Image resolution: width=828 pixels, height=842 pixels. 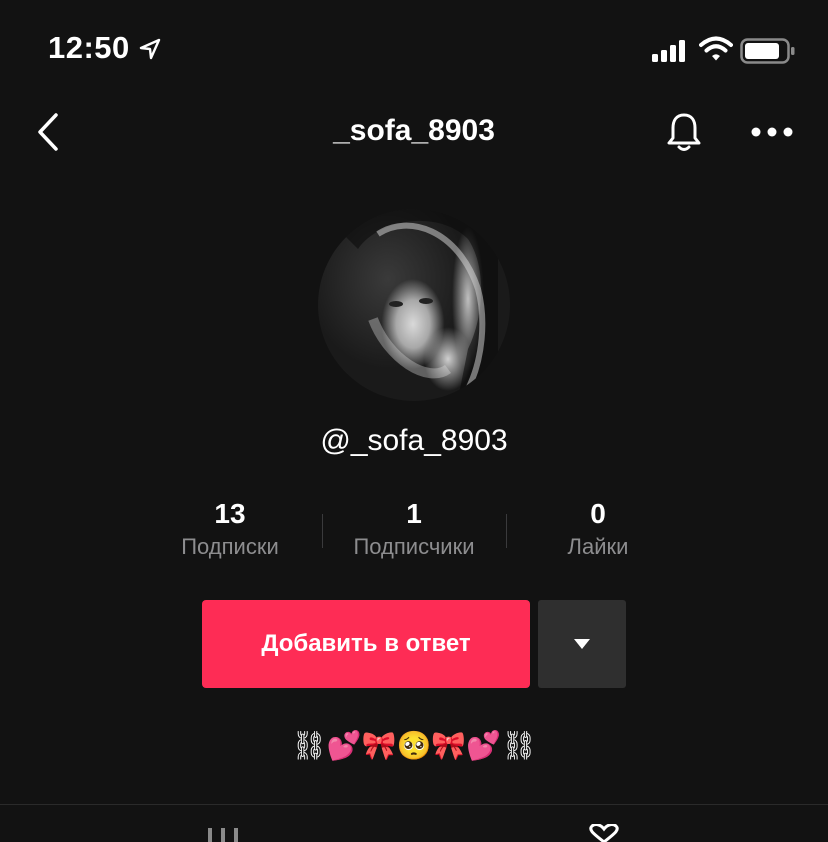 What do you see at coordinates (408, 305) in the screenshot?
I see `avatar-portrait-image` at bounding box center [408, 305].